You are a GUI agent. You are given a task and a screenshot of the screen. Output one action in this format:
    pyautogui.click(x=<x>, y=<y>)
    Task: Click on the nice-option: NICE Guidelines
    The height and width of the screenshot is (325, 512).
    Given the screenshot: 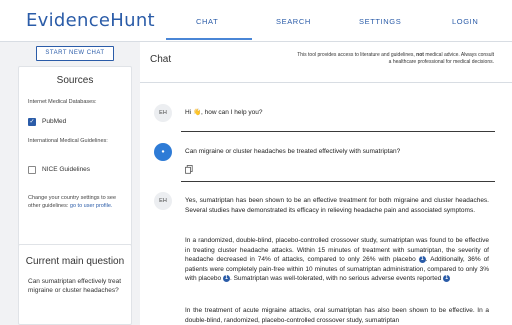 What is the action you would take?
    pyautogui.click(x=59, y=169)
    